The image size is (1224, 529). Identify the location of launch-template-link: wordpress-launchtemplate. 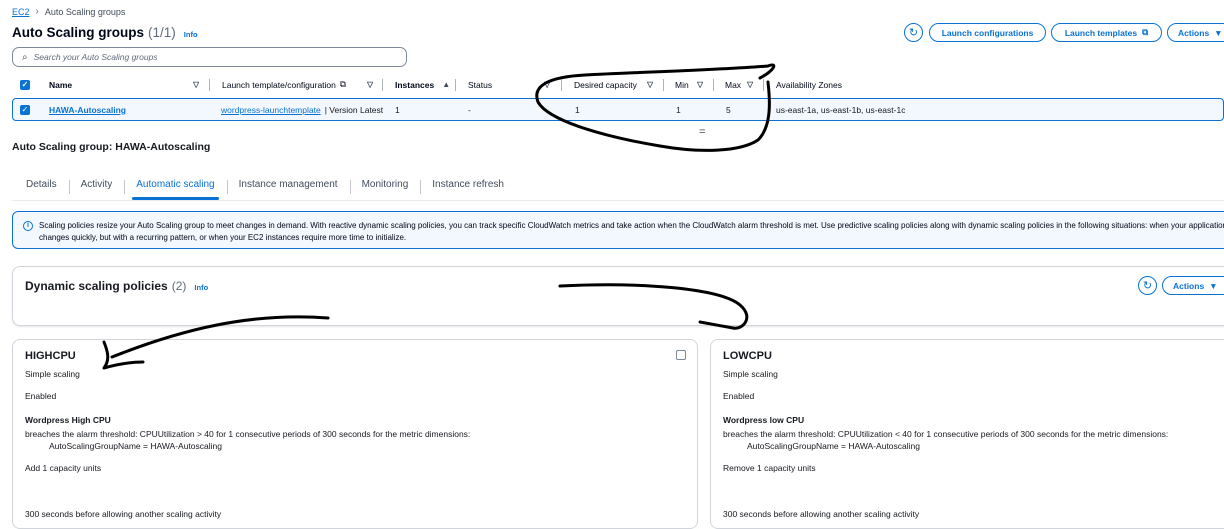
(271, 110).